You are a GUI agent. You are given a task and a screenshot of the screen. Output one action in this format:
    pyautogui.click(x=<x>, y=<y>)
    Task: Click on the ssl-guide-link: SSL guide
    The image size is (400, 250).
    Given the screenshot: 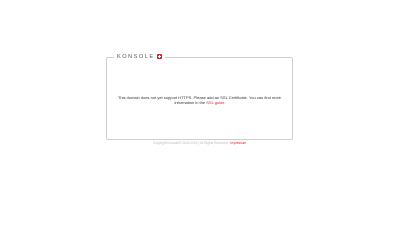 What is the action you would take?
    pyautogui.click(x=215, y=102)
    